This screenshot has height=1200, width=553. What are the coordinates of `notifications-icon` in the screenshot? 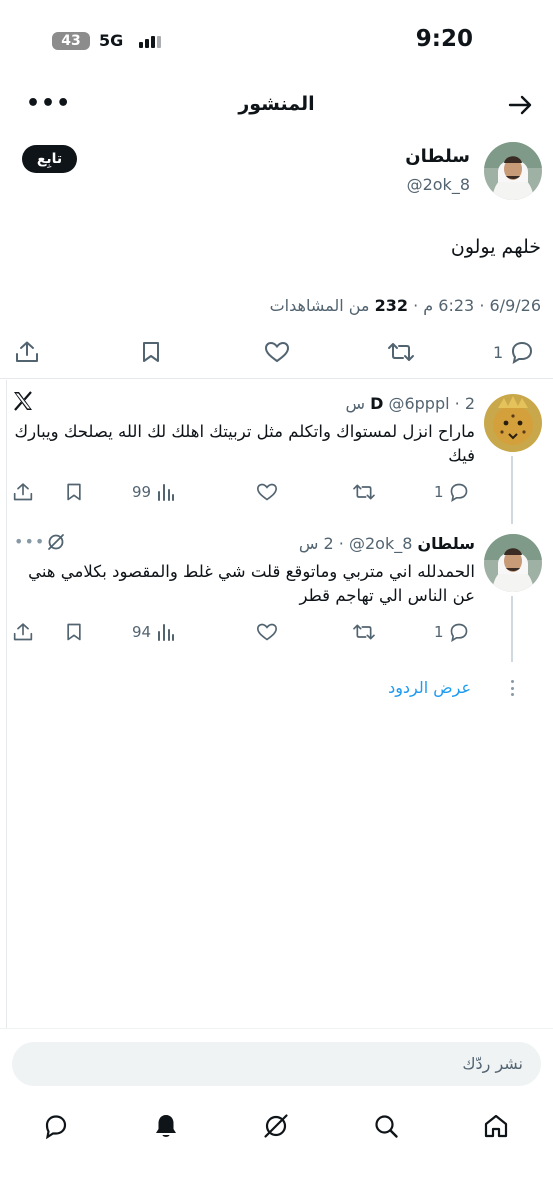 It's located at (166, 1126).